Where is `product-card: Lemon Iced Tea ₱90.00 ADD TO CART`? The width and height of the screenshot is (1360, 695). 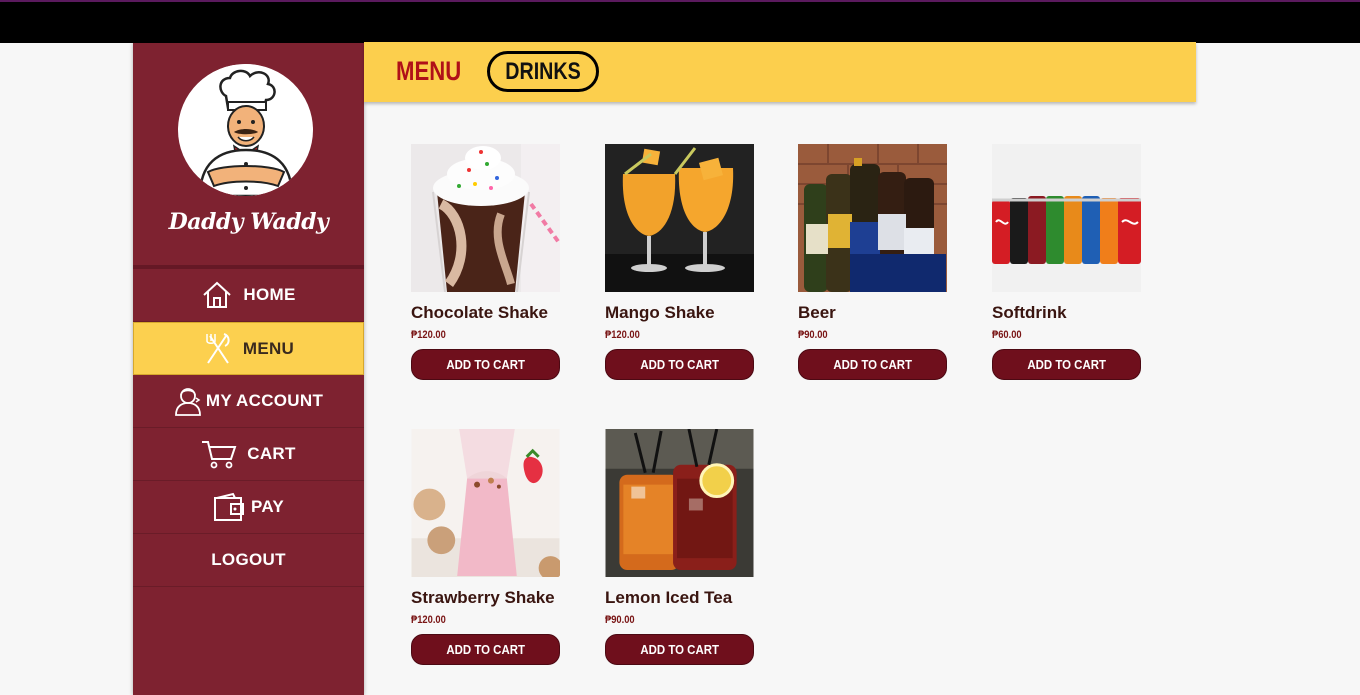 product-card: Lemon Iced Tea ₱90.00 ADD TO CART is located at coordinates (679, 547).